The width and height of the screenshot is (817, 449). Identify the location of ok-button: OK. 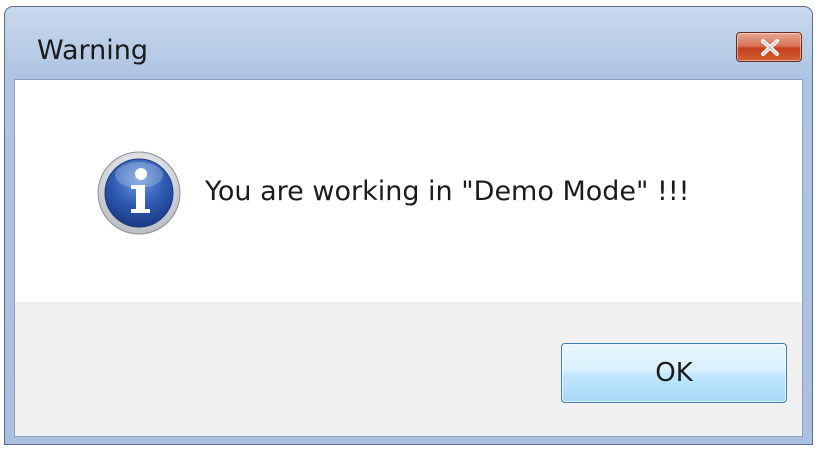
(674, 373).